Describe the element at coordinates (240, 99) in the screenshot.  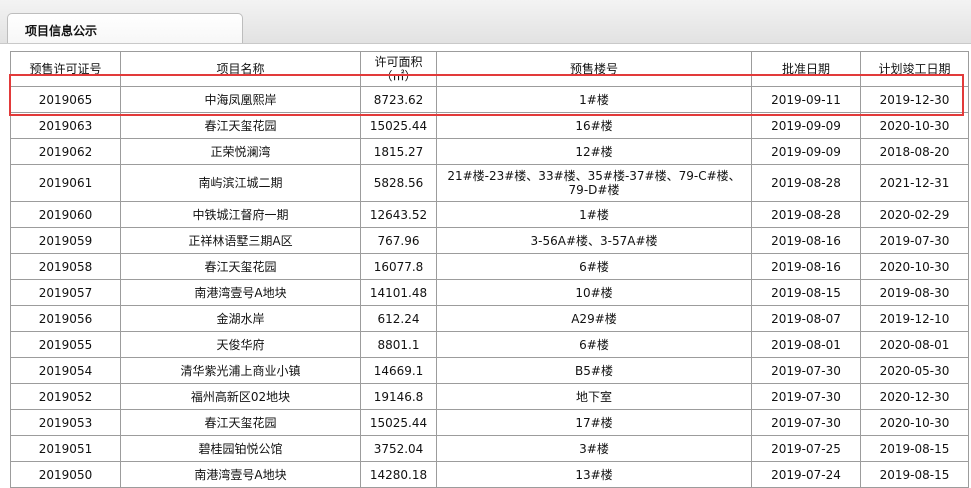
I see `cell-project-name: 中海凤凰熙岸` at that location.